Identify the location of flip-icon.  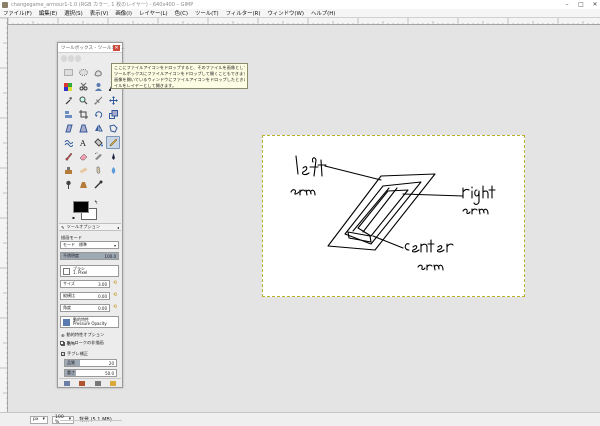
(98, 128).